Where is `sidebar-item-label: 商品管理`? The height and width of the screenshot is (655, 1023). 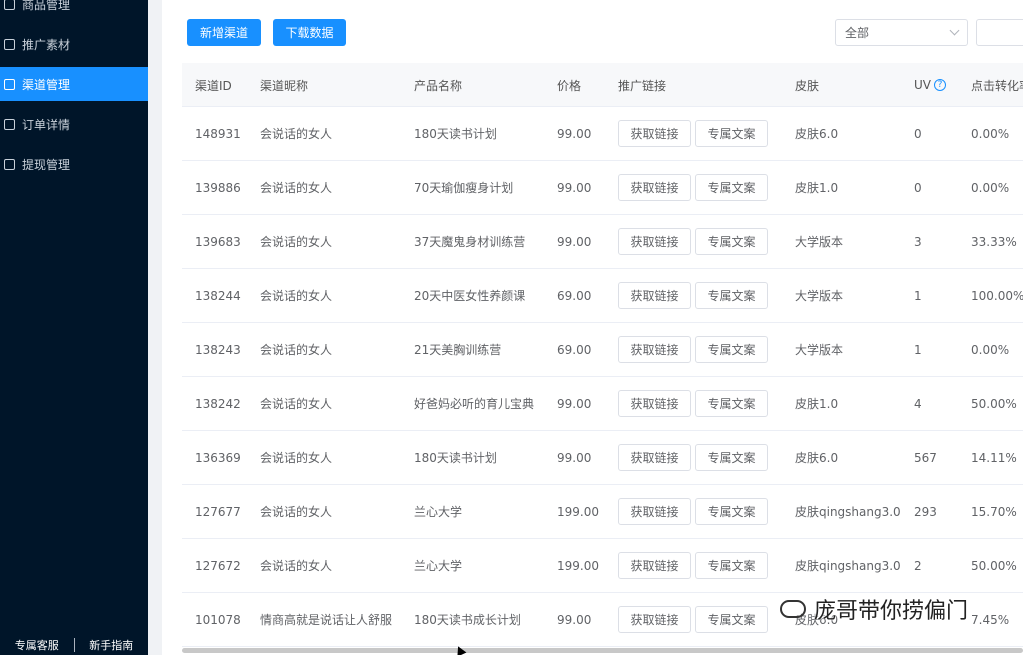
sidebar-item-label: 商品管理 is located at coordinates (46, 6).